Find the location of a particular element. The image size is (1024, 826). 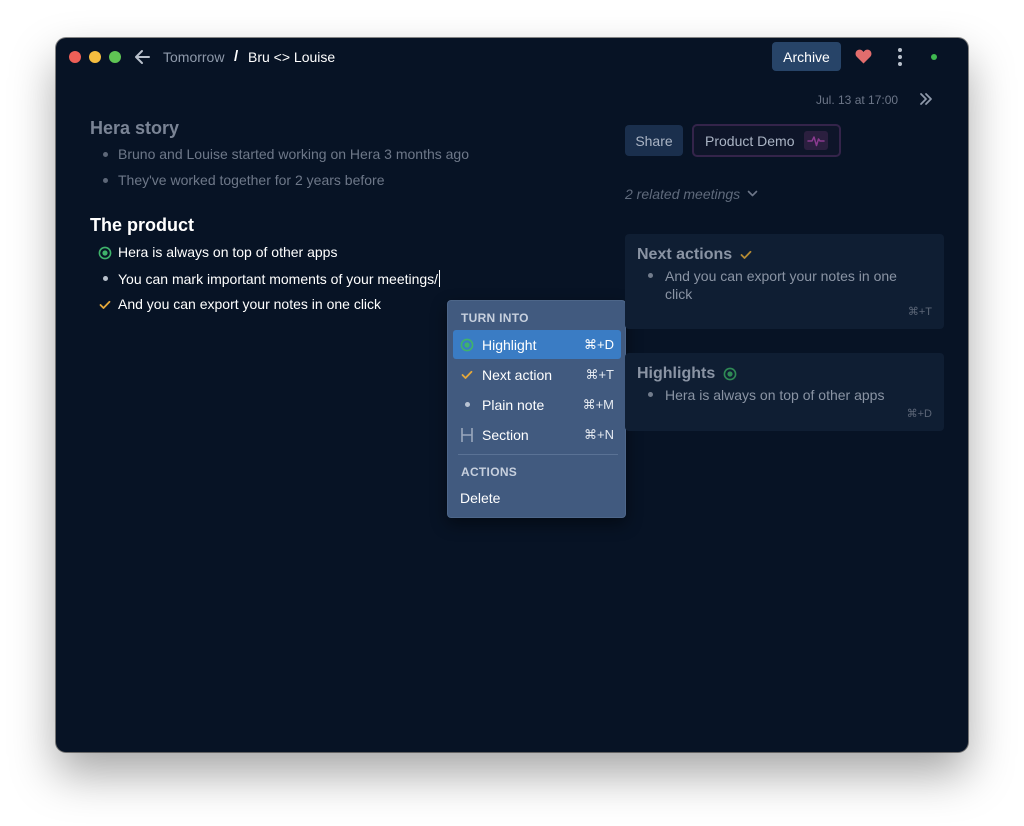

menu-item-label: Plain note is located at coordinates (513, 404).